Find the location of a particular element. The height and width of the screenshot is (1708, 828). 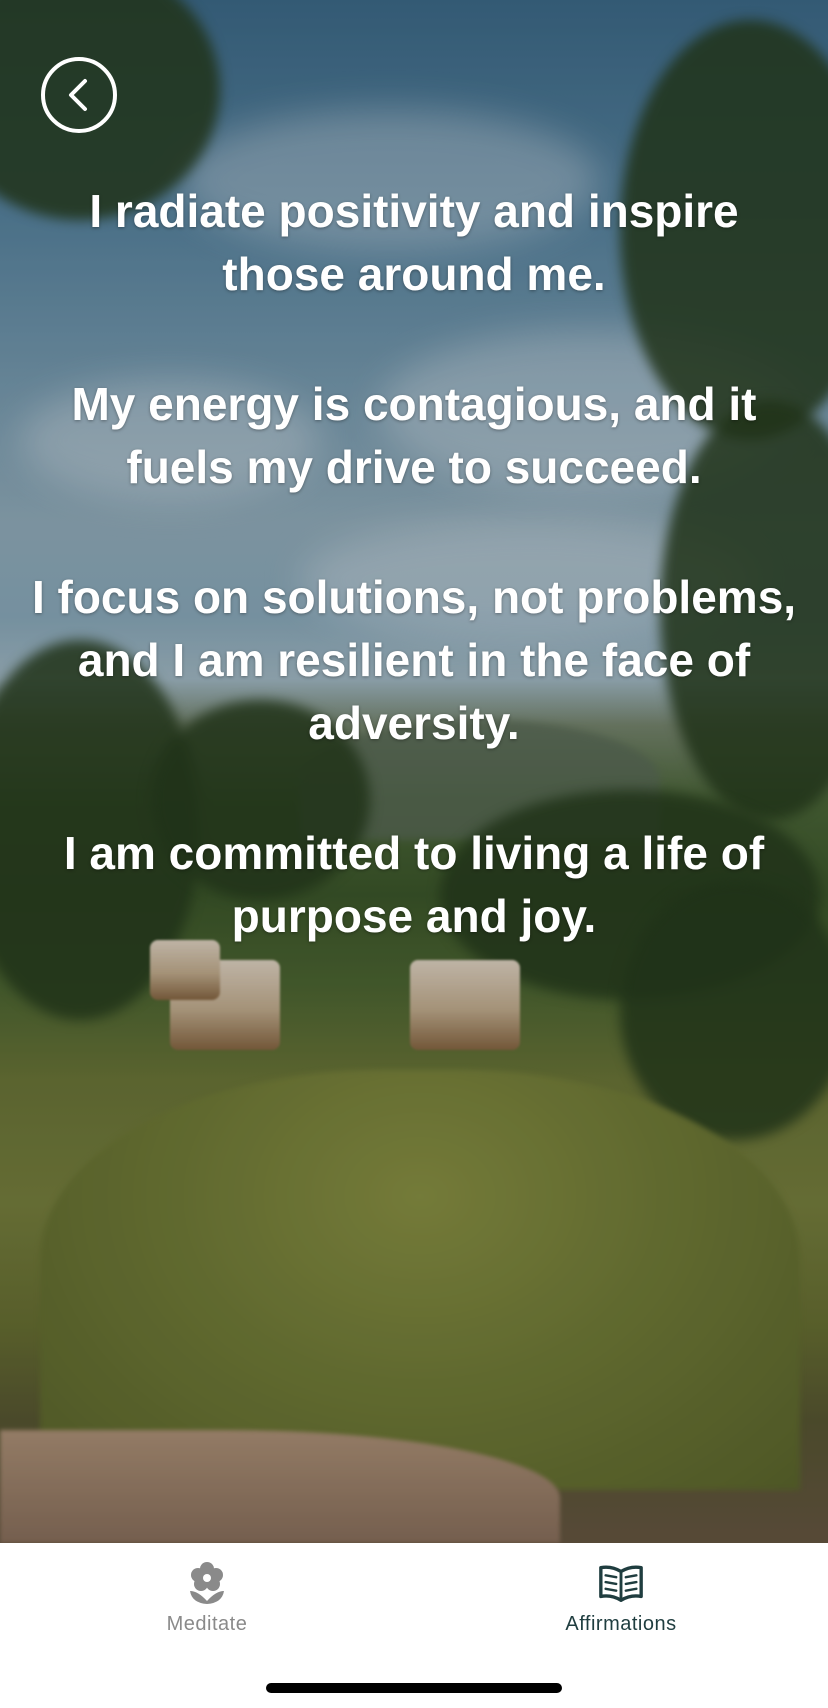

back-button is located at coordinates (79, 95).